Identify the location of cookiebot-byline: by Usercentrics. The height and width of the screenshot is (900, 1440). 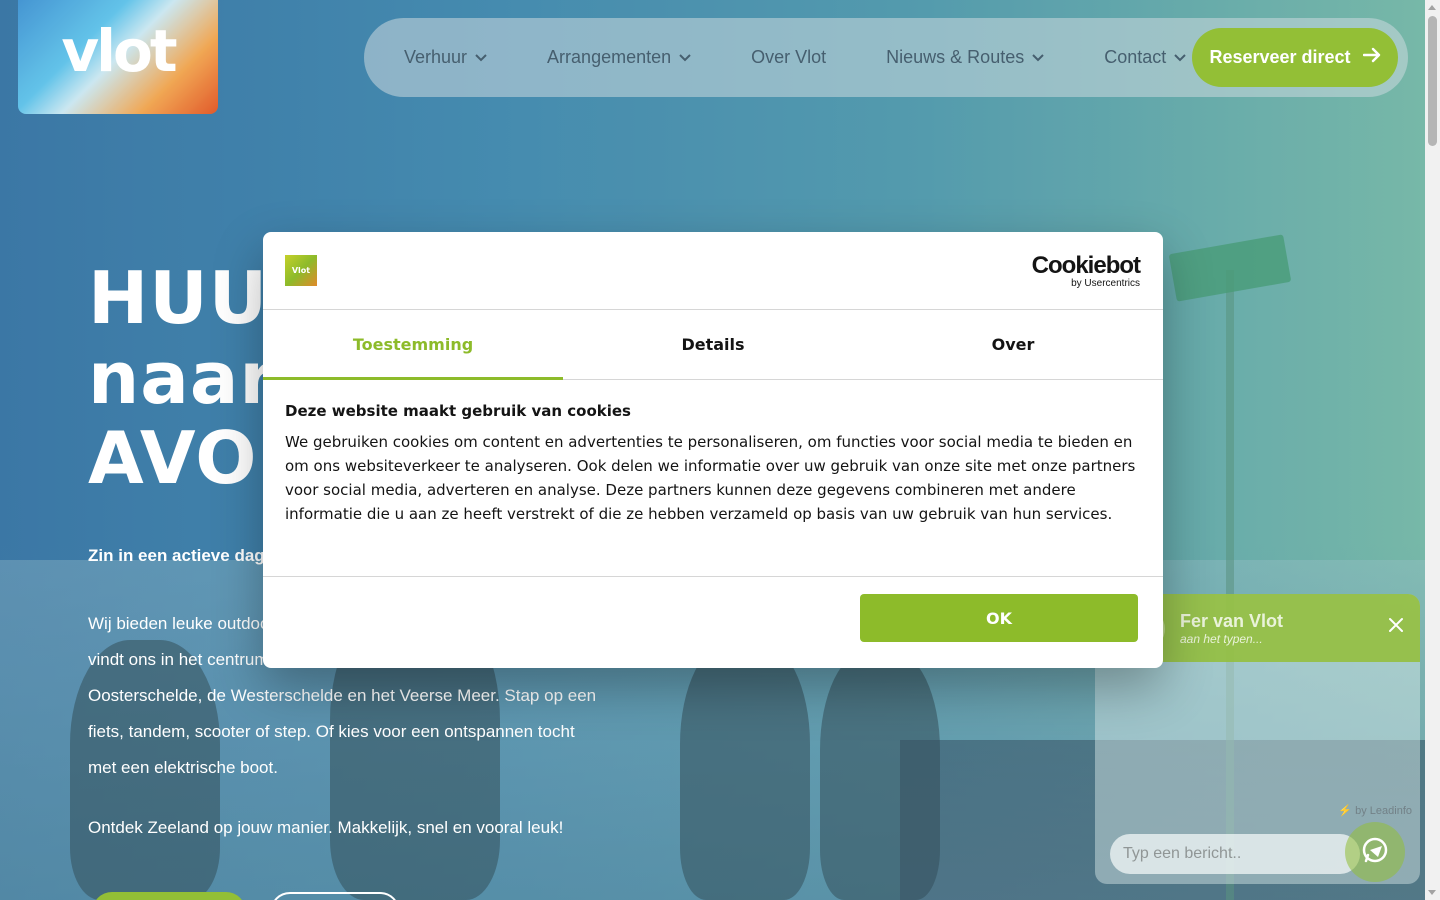
(1105, 283).